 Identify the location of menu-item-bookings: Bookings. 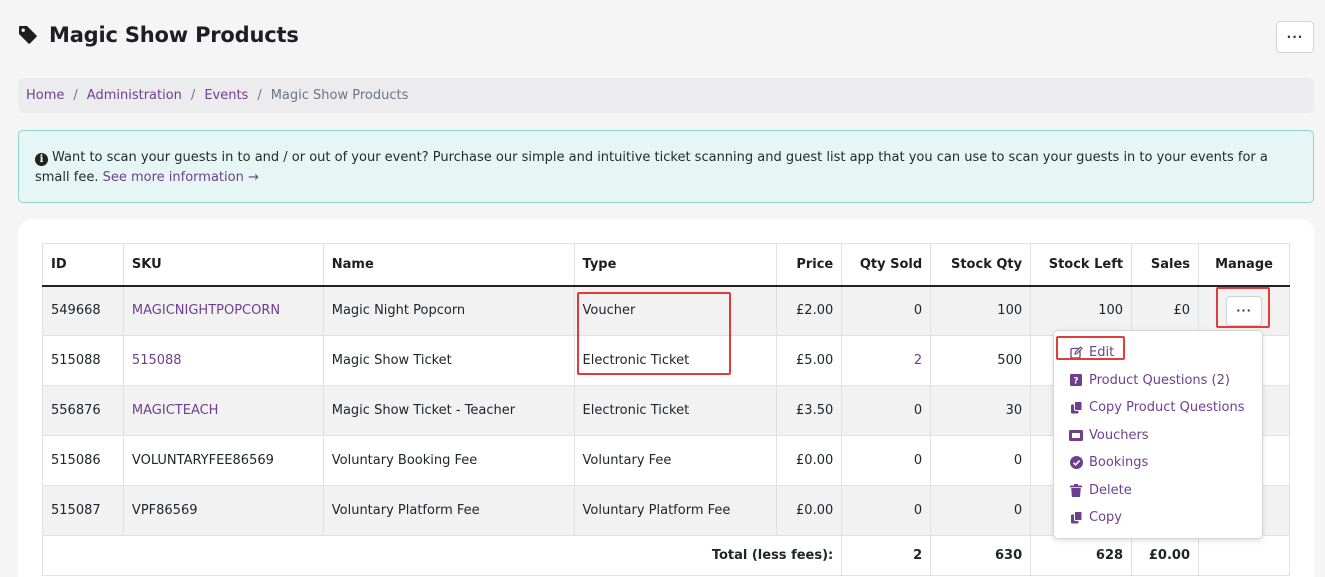
(1158, 463).